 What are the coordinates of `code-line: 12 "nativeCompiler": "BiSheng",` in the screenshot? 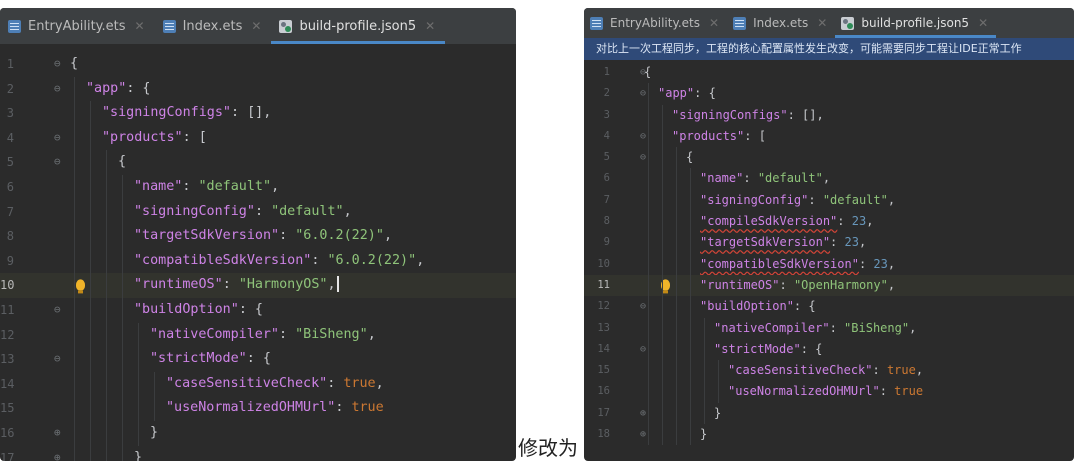 It's located at (258, 335).